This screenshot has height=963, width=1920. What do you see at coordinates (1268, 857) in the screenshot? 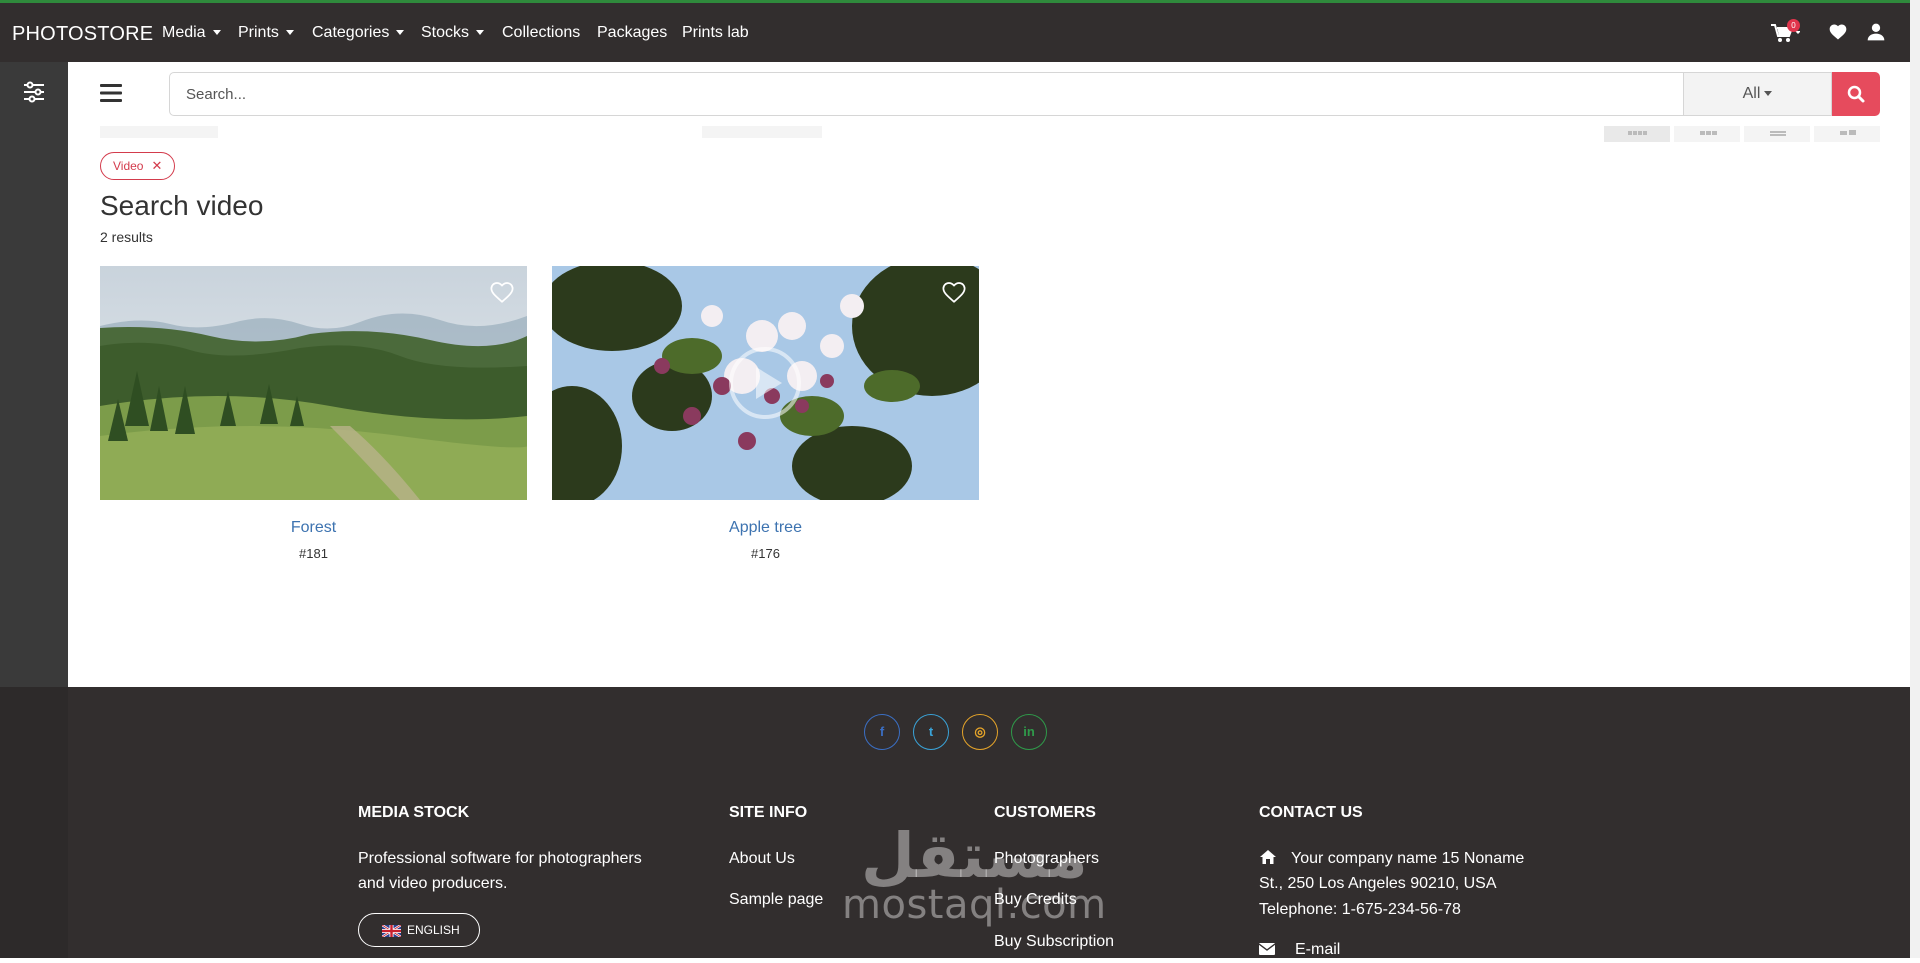
I see `home-icon` at bounding box center [1268, 857].